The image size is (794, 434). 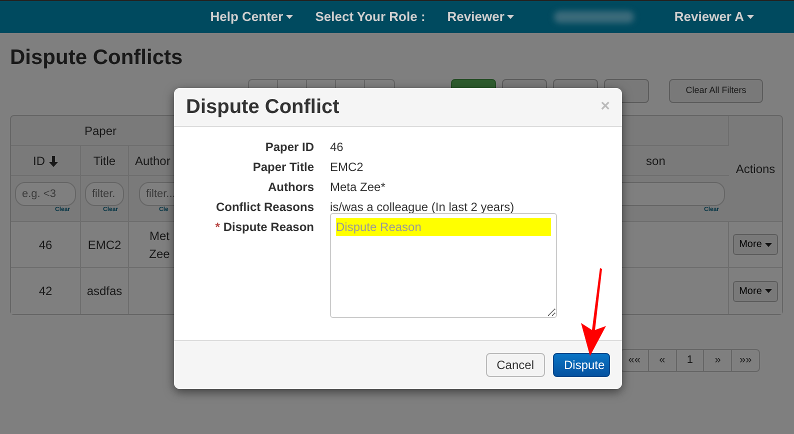 I want to click on field-label: Conflict Reasons, so click(x=265, y=207).